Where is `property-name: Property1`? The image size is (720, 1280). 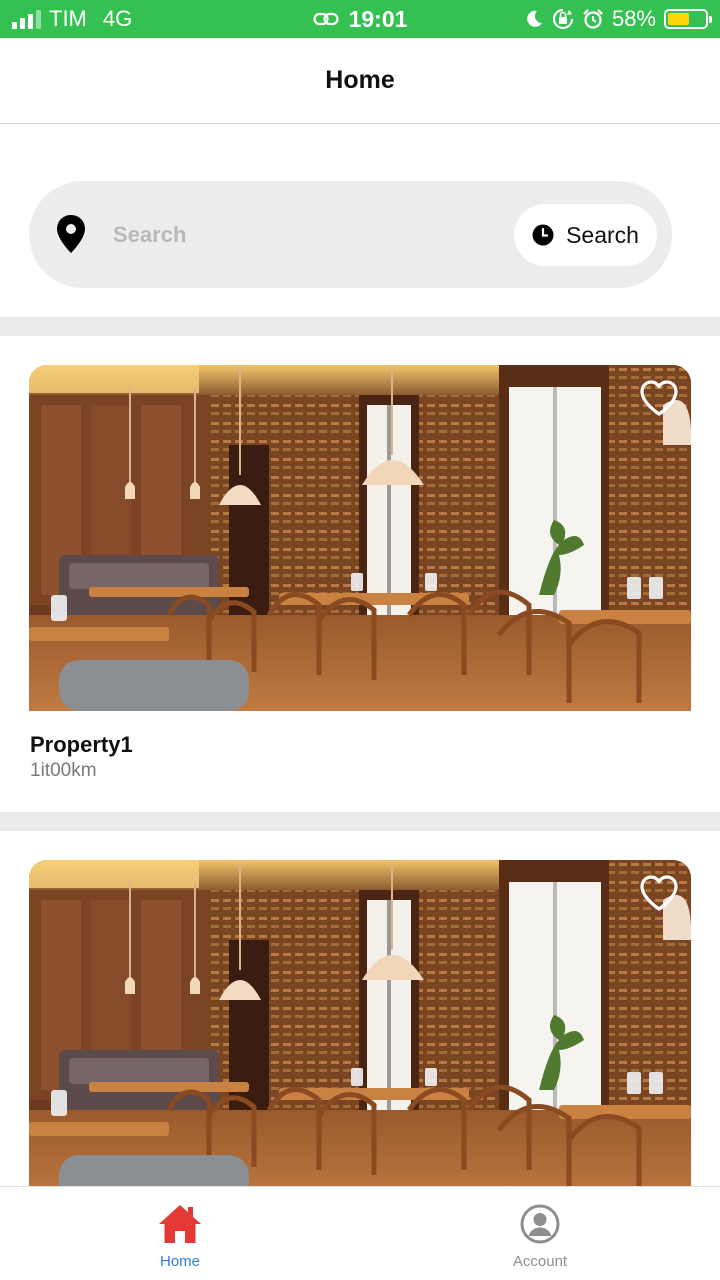 property-name: Property1 is located at coordinates (81, 744).